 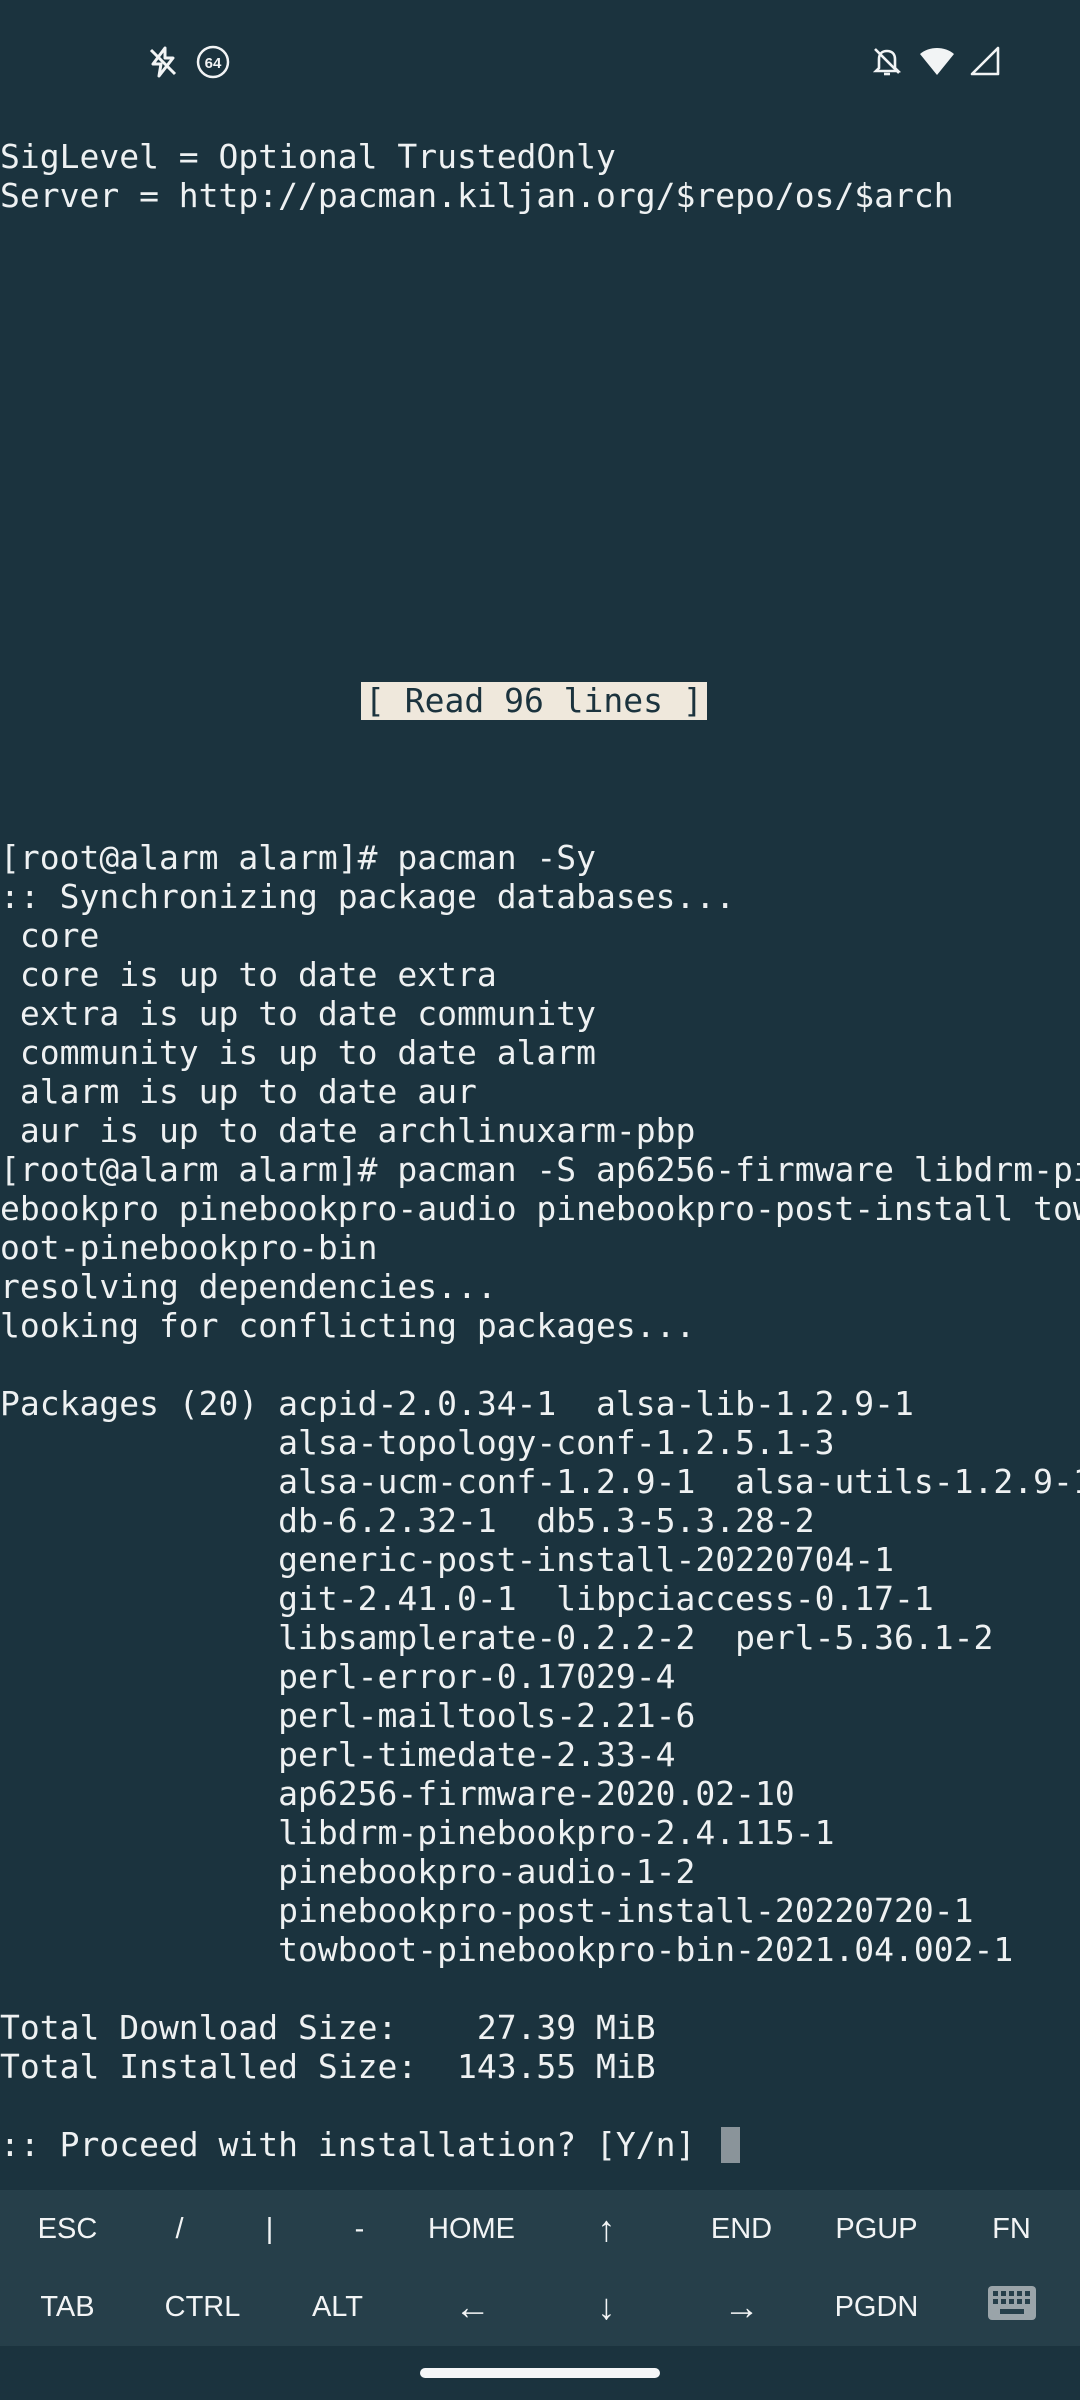 I want to click on prompt-line: :: Proceed with installation? [Y/n], so click(x=370, y=2144).